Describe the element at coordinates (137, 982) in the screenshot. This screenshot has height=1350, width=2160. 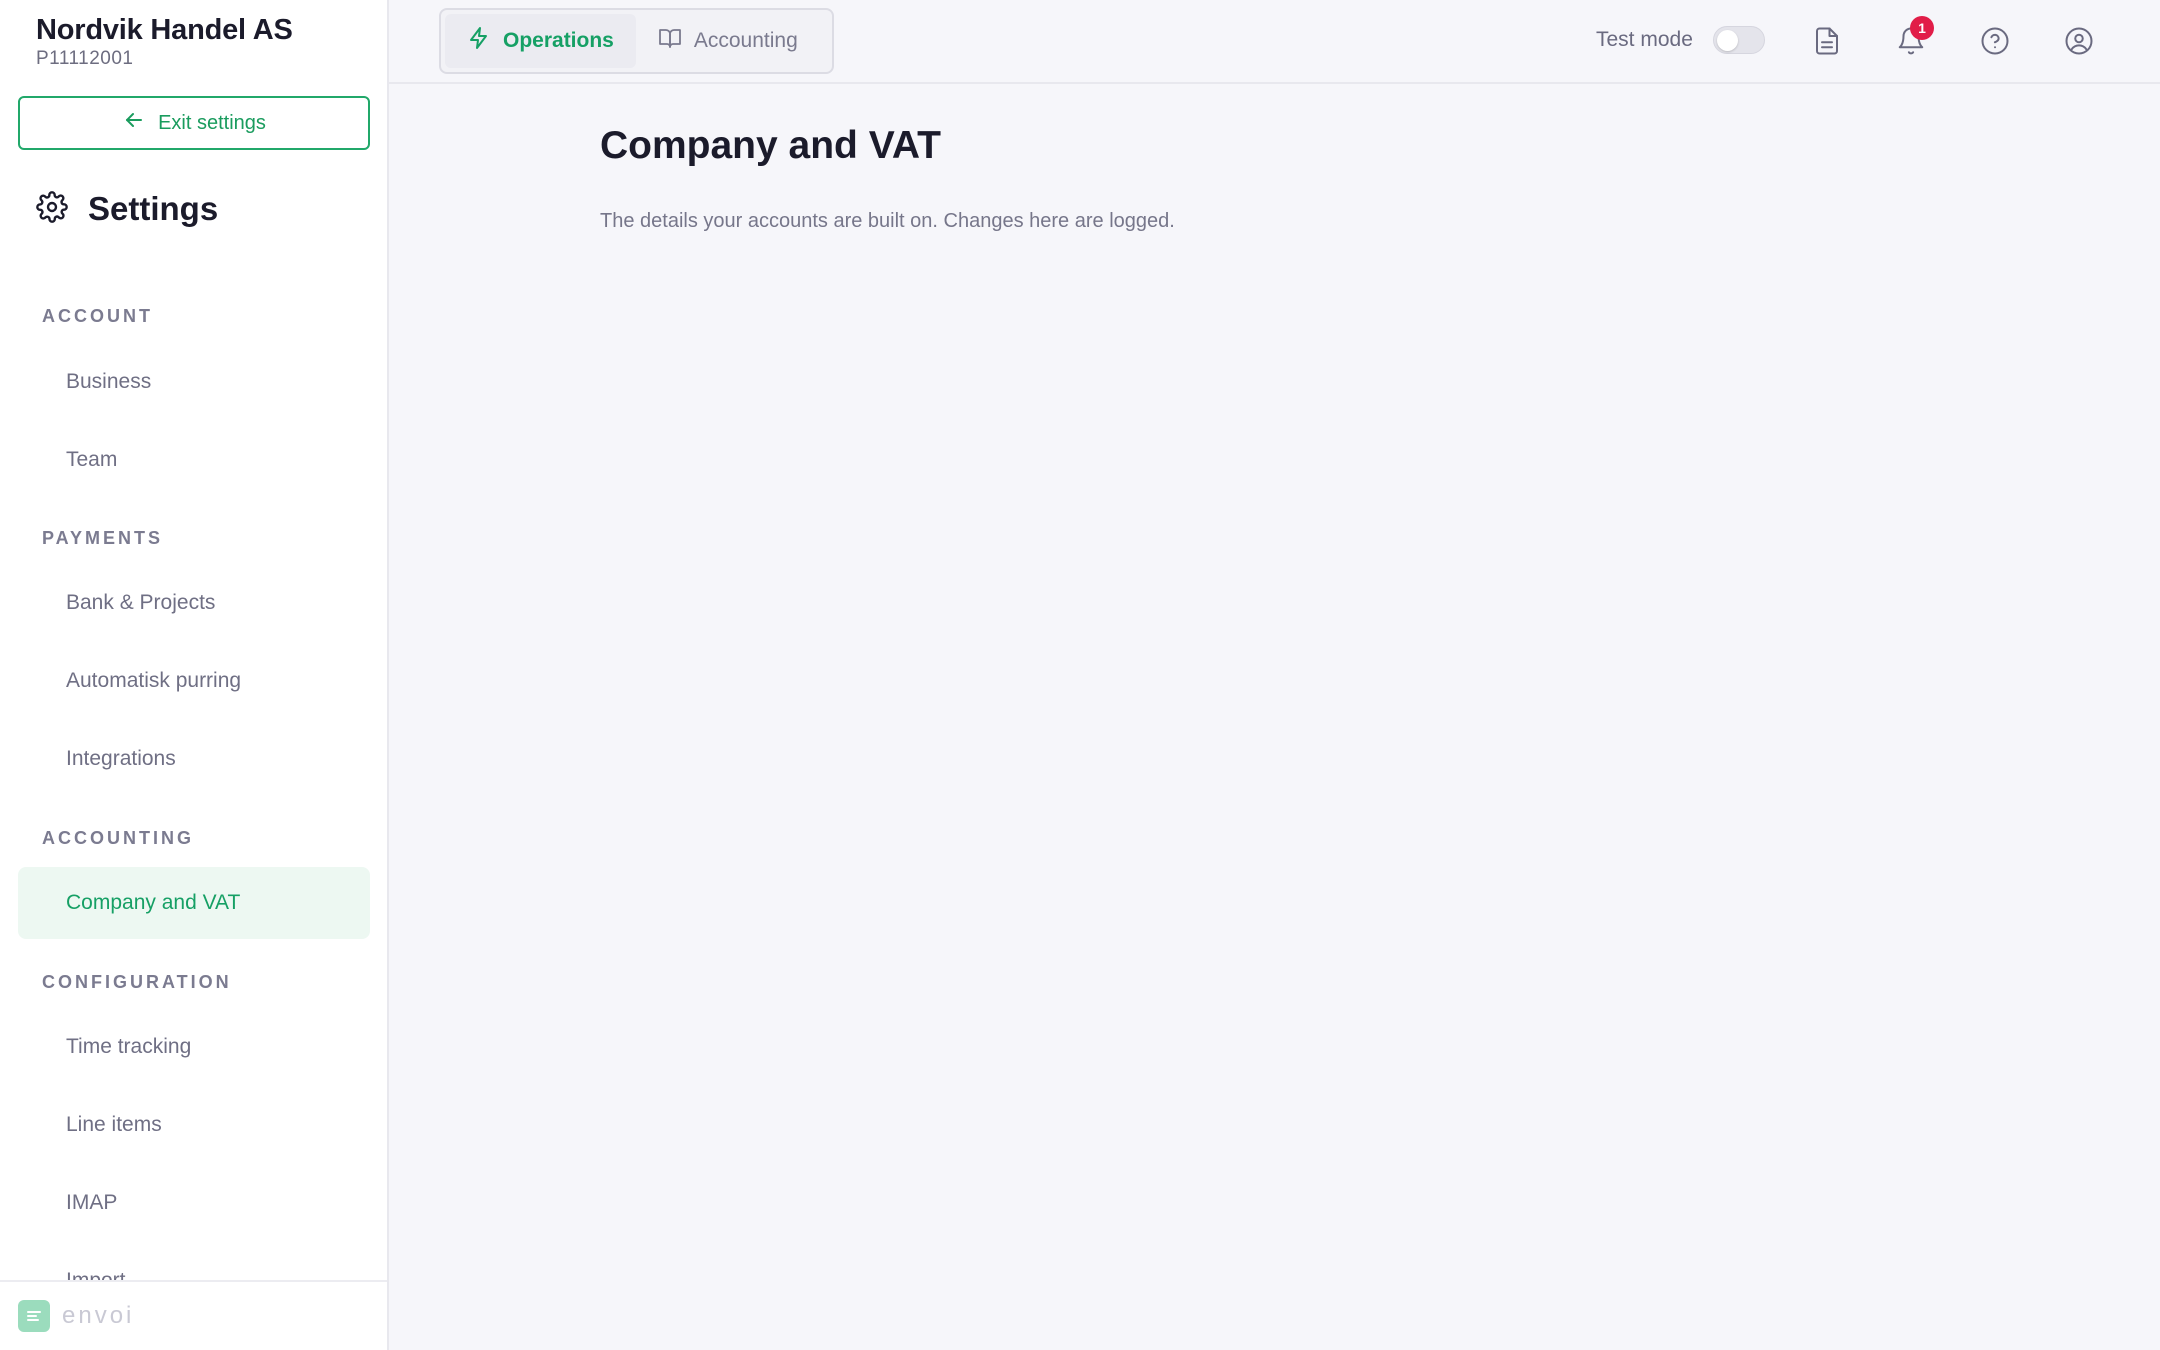
I see `section-configuration: CONFIGURATION` at that location.